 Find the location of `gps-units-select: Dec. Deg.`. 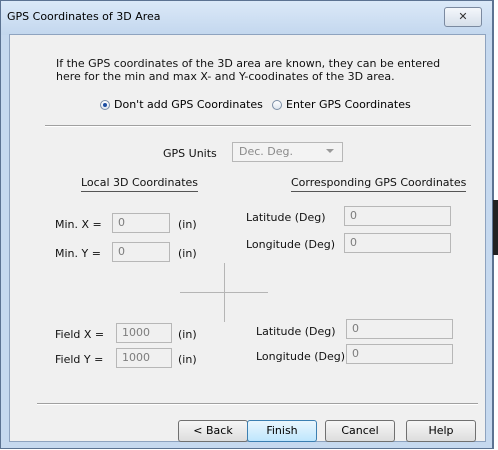

gps-units-select: Dec. Deg. is located at coordinates (287, 152).